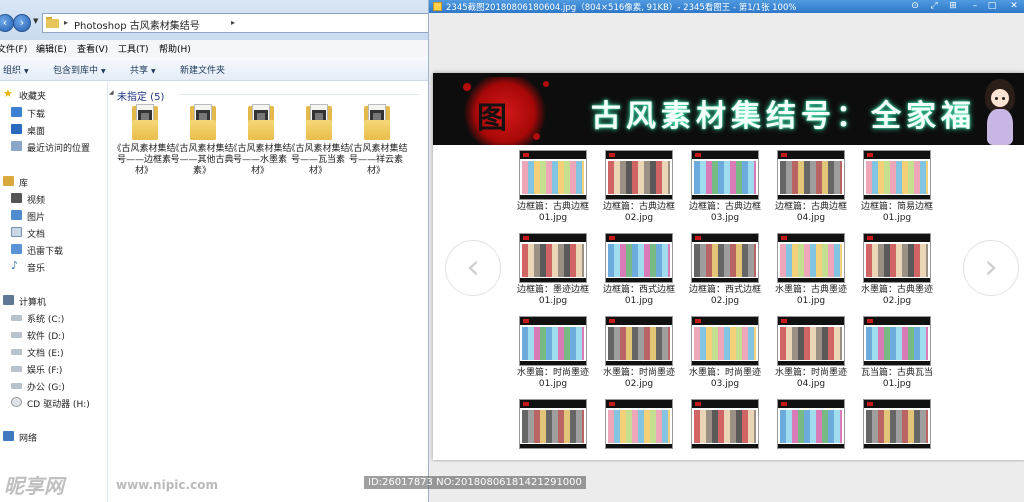  I want to click on folder-item: 《古风素材集结号——水墨素材》, so click(260, 144).